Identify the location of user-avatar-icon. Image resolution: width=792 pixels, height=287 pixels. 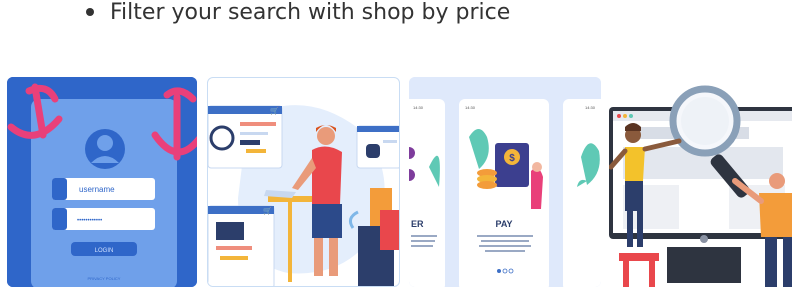
(105, 149).